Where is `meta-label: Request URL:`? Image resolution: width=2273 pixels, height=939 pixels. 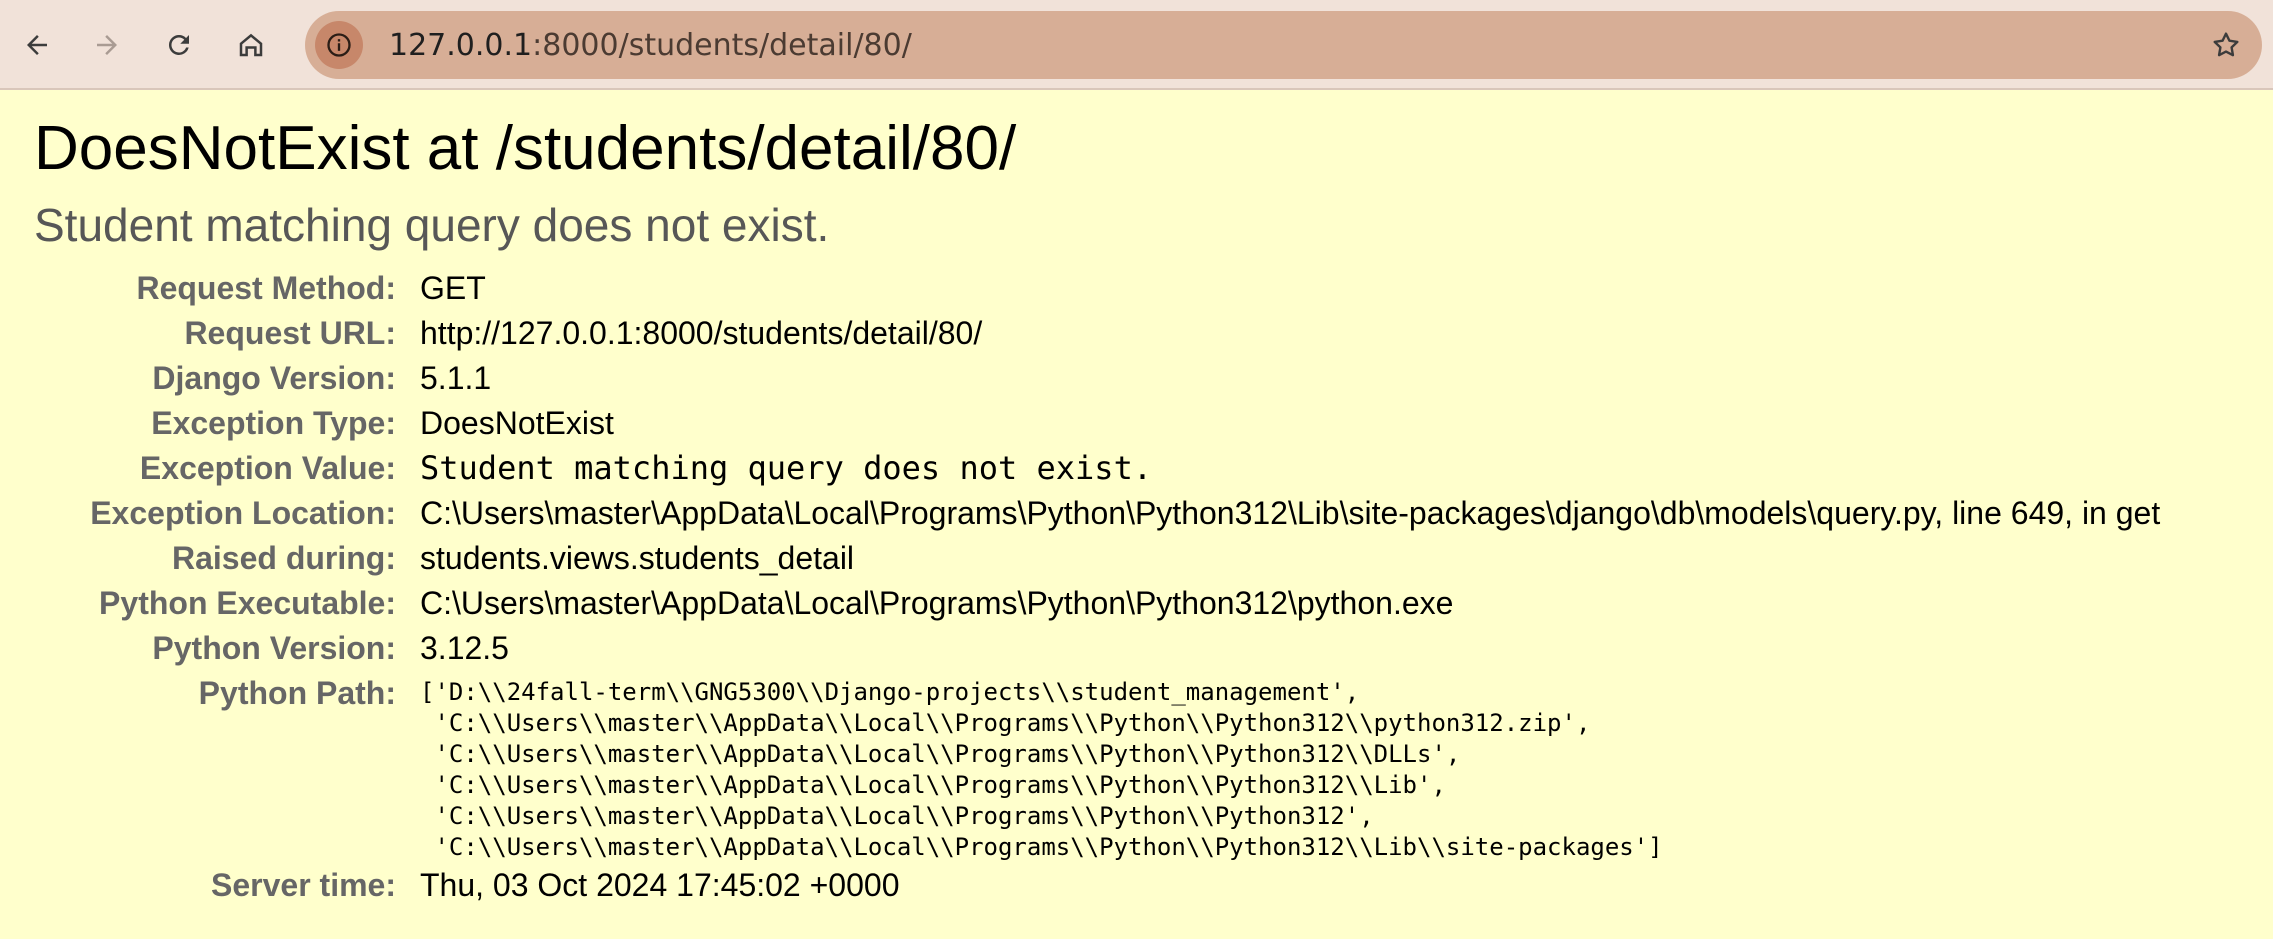 meta-label: Request URL: is located at coordinates (290, 333).